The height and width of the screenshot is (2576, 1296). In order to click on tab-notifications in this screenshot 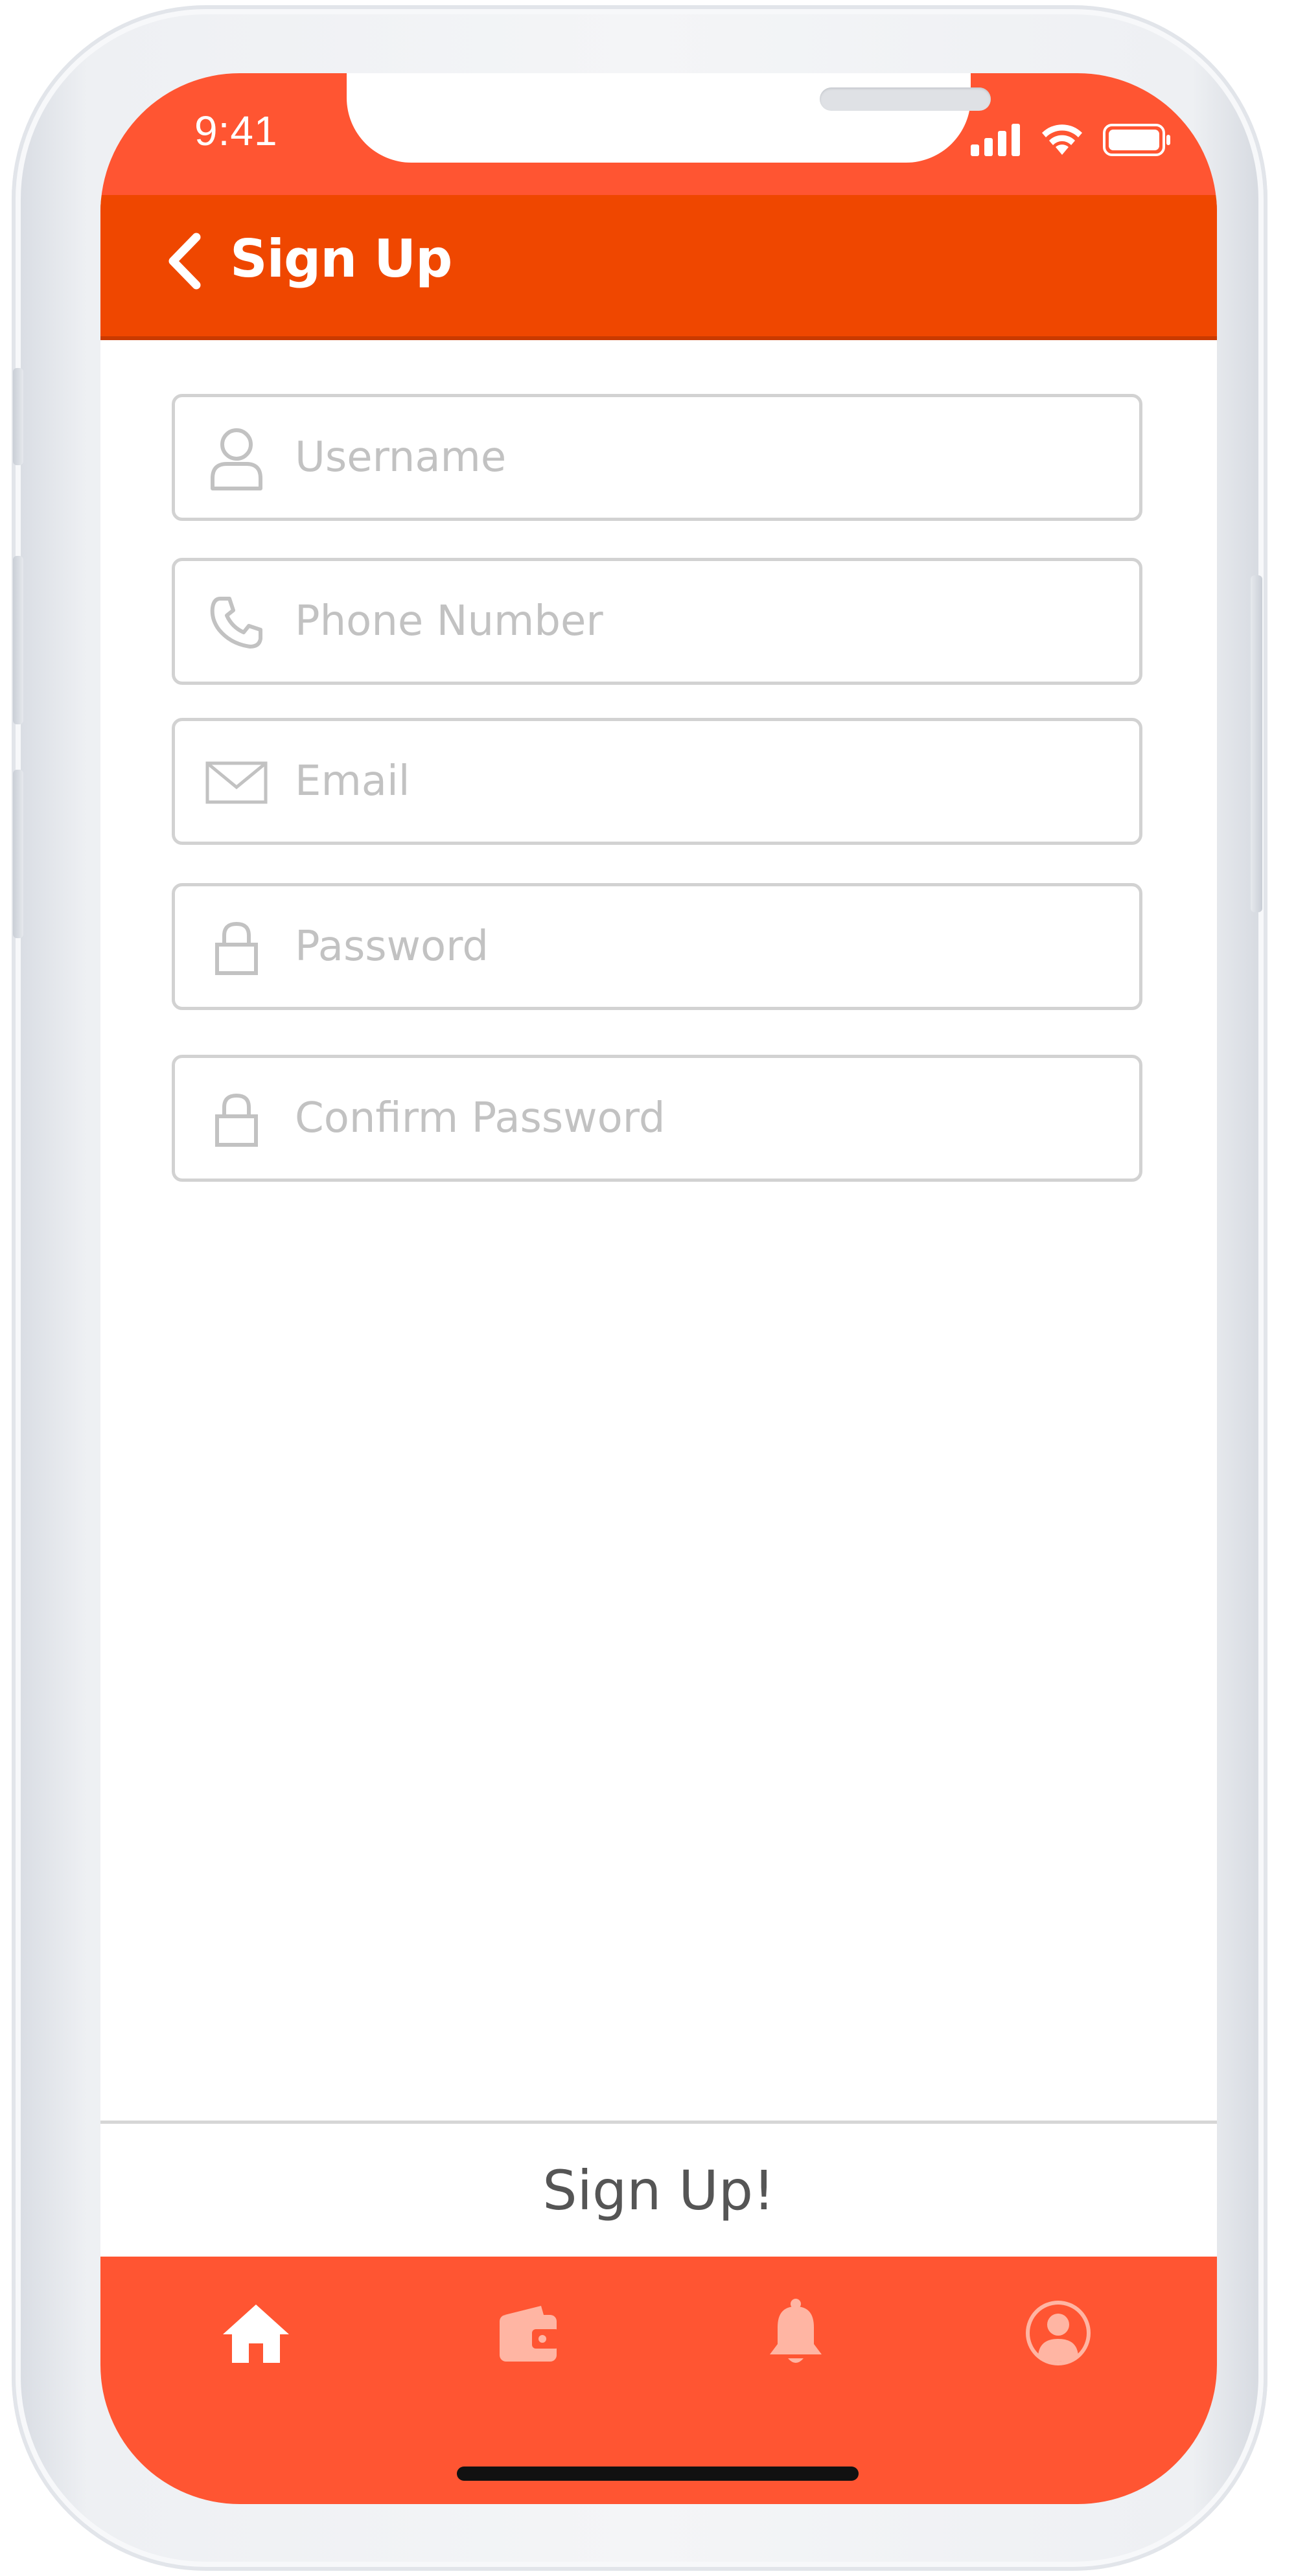, I will do `click(795, 2334)`.